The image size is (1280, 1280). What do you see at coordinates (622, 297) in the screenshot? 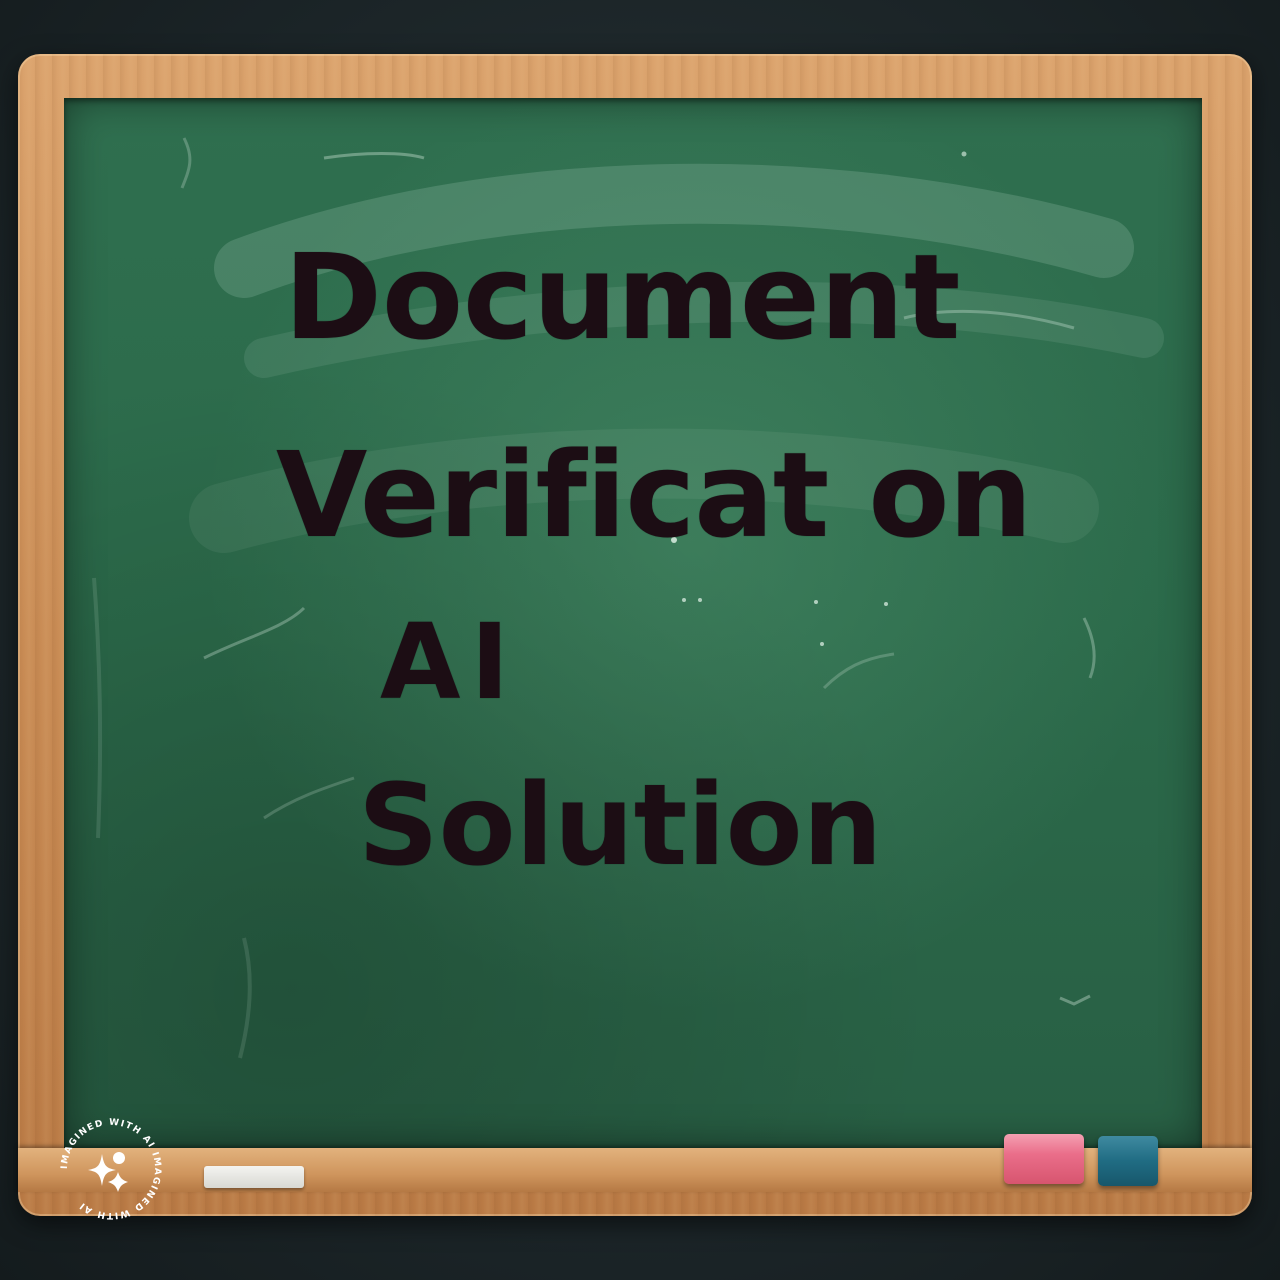
I see `board-text-line-1: Document` at bounding box center [622, 297].